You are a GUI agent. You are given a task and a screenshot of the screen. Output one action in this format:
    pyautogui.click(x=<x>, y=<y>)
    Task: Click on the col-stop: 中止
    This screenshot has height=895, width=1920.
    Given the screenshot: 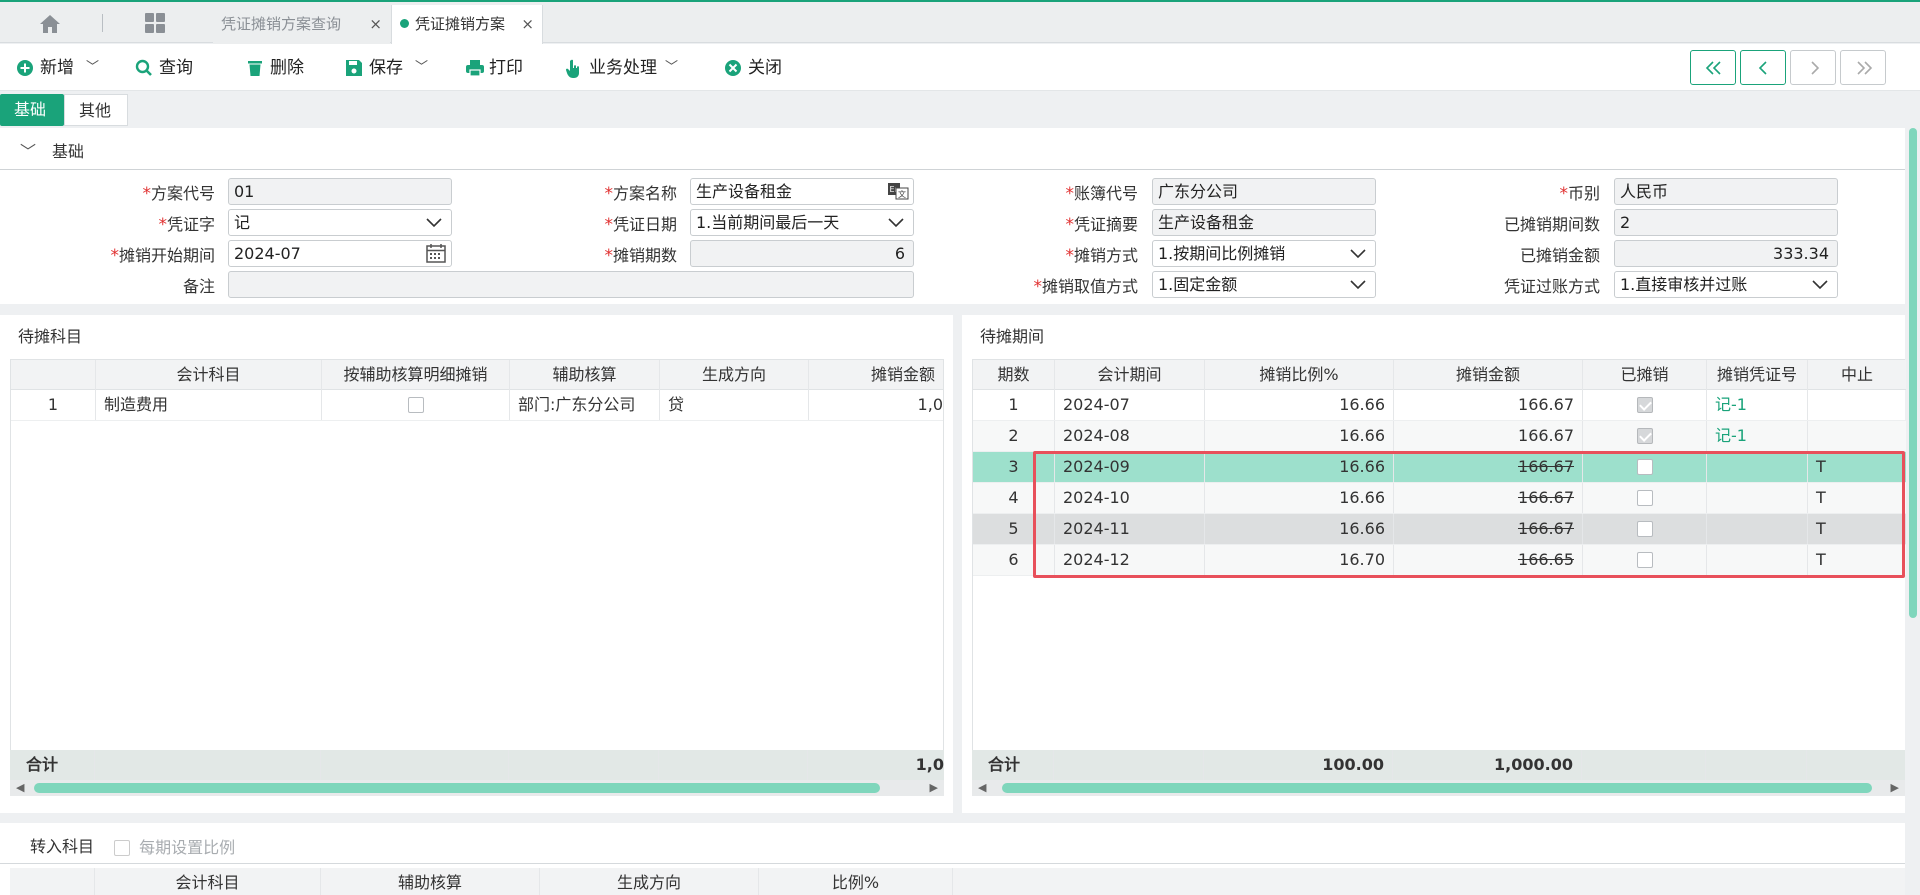 What is the action you would take?
    pyautogui.click(x=1857, y=375)
    